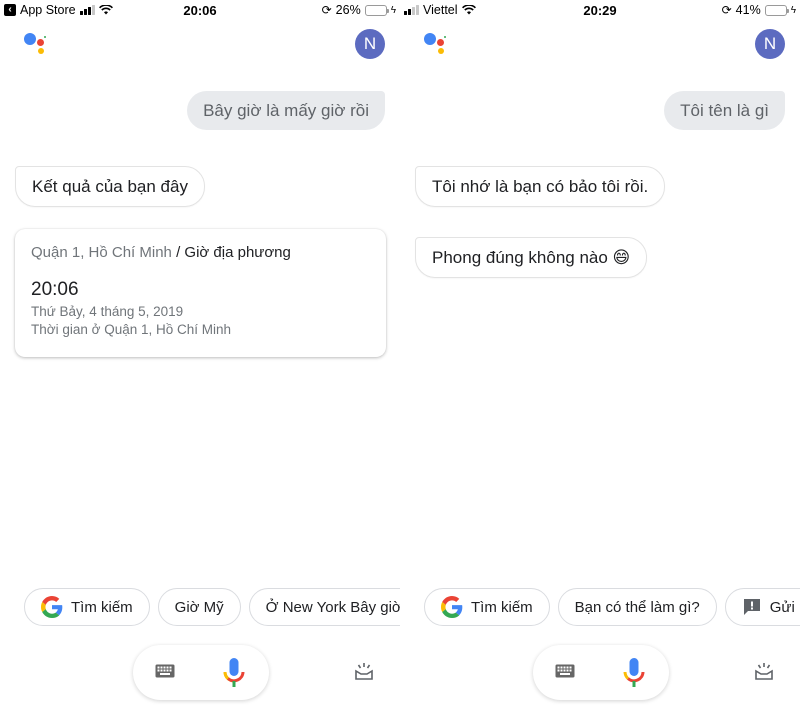 This screenshot has height=711, width=800. I want to click on card-location: Quận 1, Hồ Chí Minh, so click(101, 252).